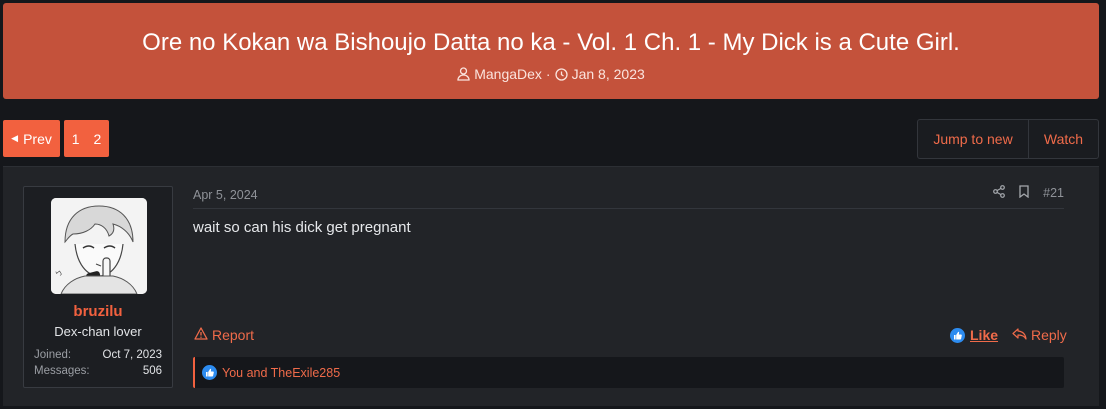  Describe the element at coordinates (225, 195) in the screenshot. I see `post-date: Apr 5, 2024` at that location.